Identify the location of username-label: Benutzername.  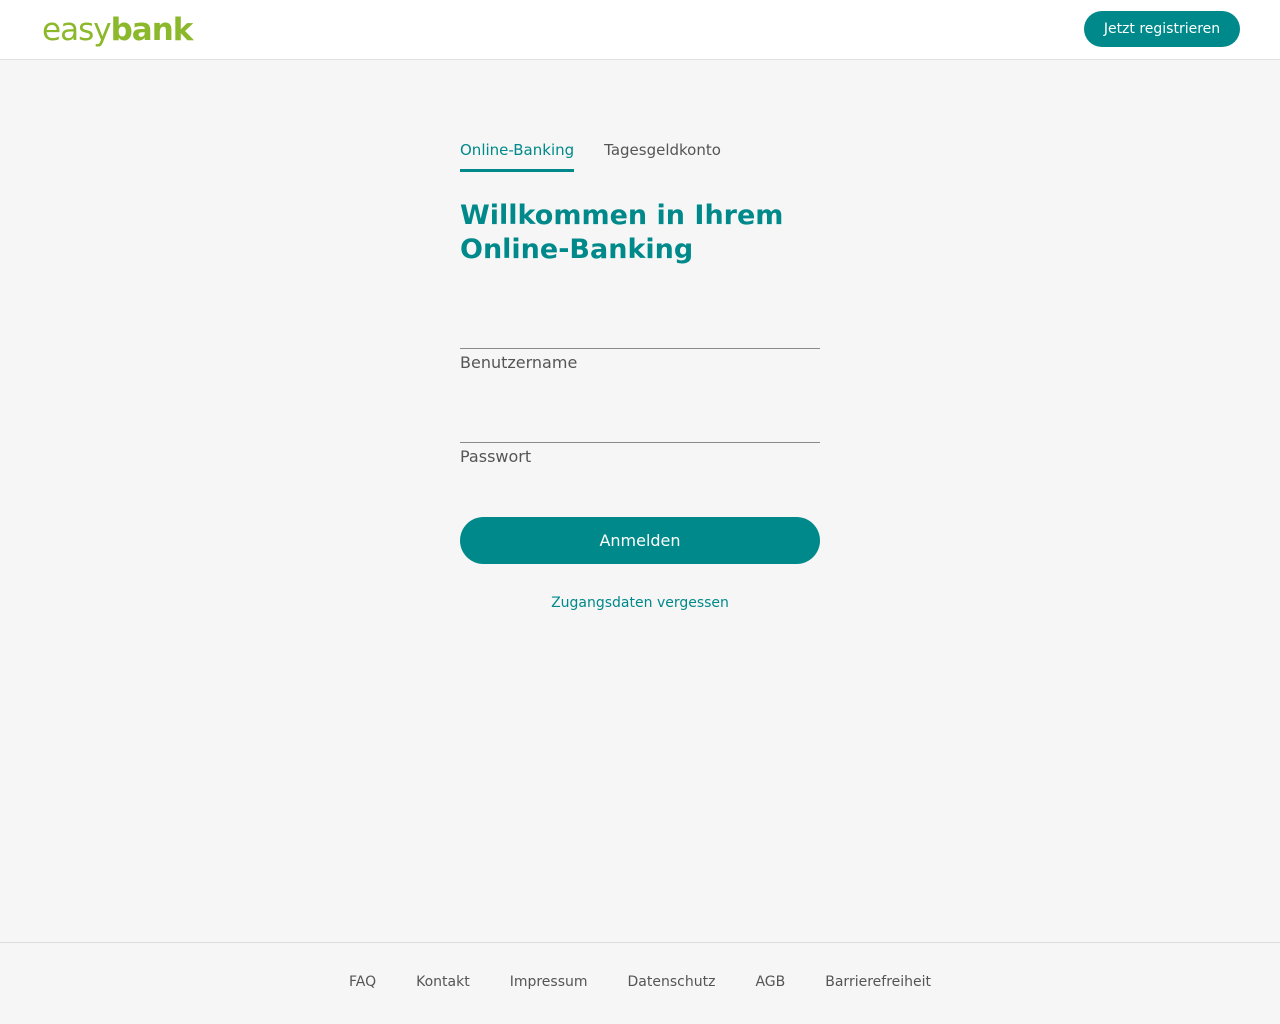
(519, 362).